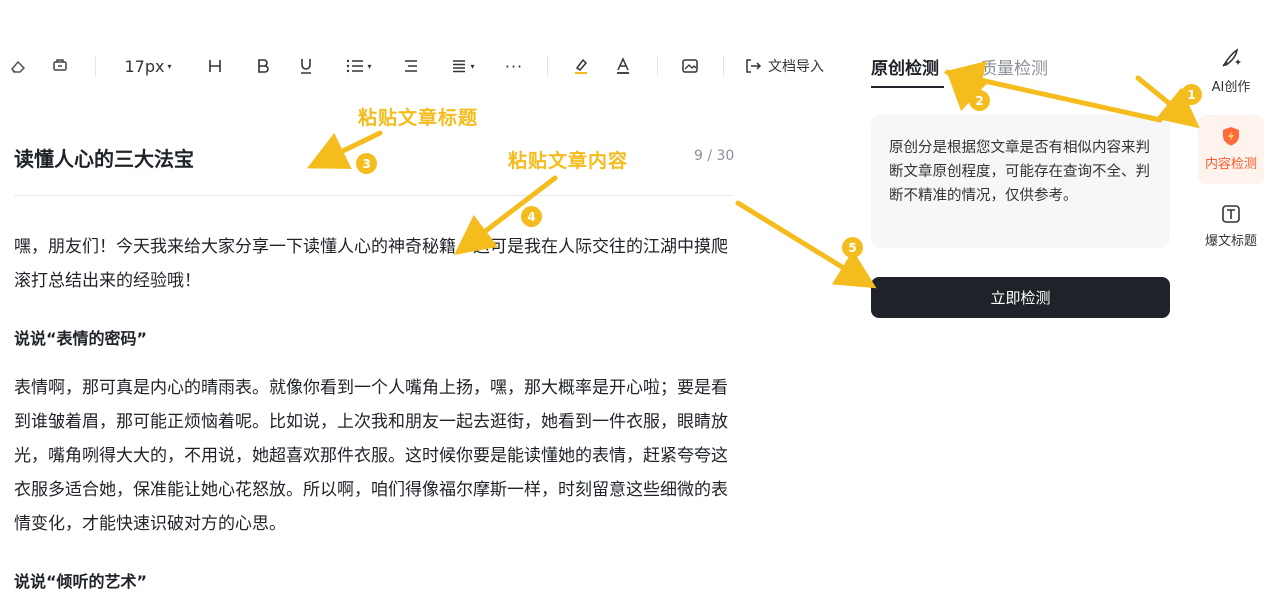  What do you see at coordinates (144, 66) in the screenshot?
I see `font-size-value: 17px` at bounding box center [144, 66].